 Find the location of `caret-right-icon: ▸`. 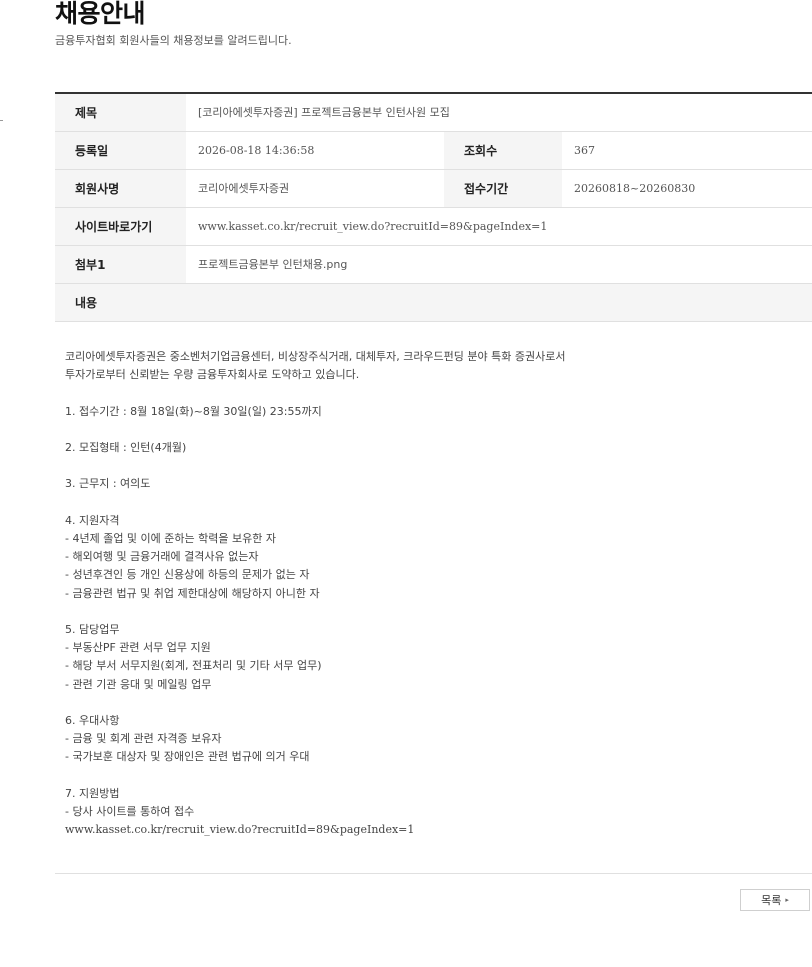

caret-right-icon: ▸ is located at coordinates (787, 900).